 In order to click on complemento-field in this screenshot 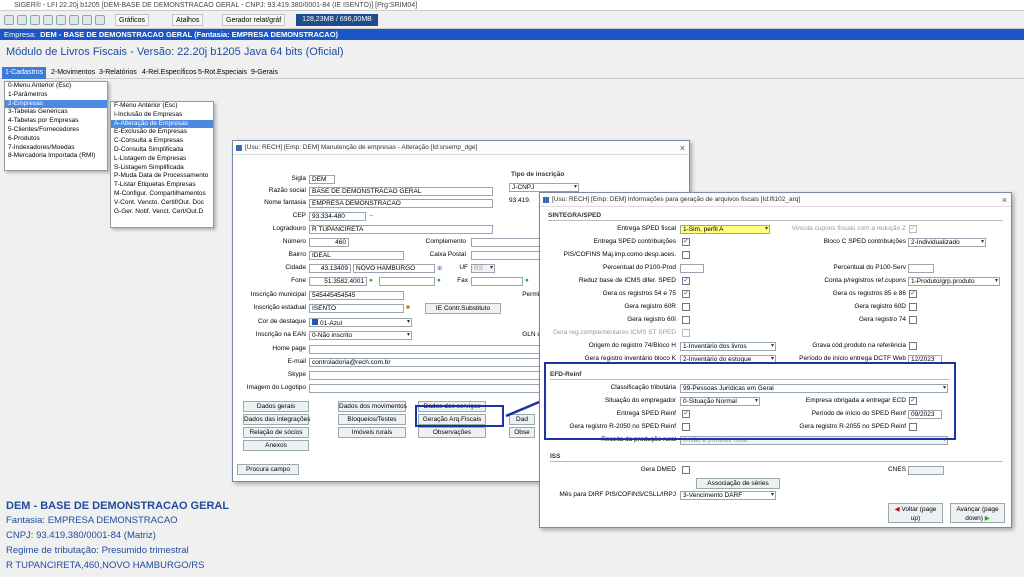, I will do `click(506, 242)`.